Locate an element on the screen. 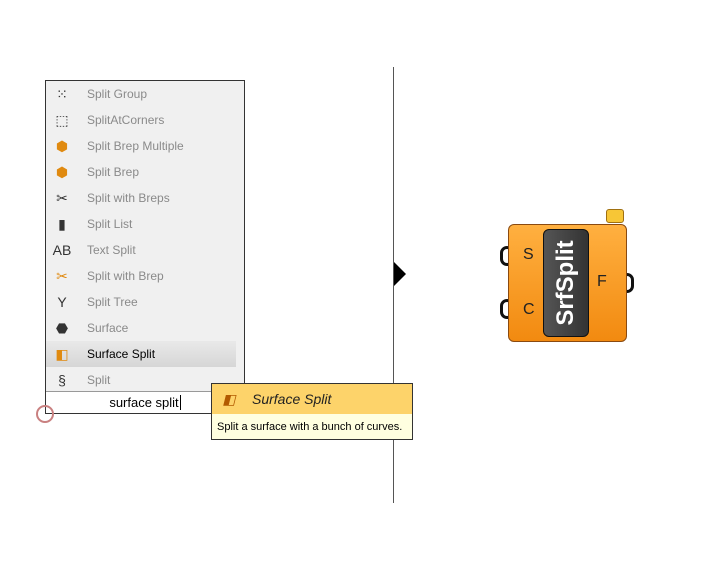  split-icon: § is located at coordinates (62, 380).